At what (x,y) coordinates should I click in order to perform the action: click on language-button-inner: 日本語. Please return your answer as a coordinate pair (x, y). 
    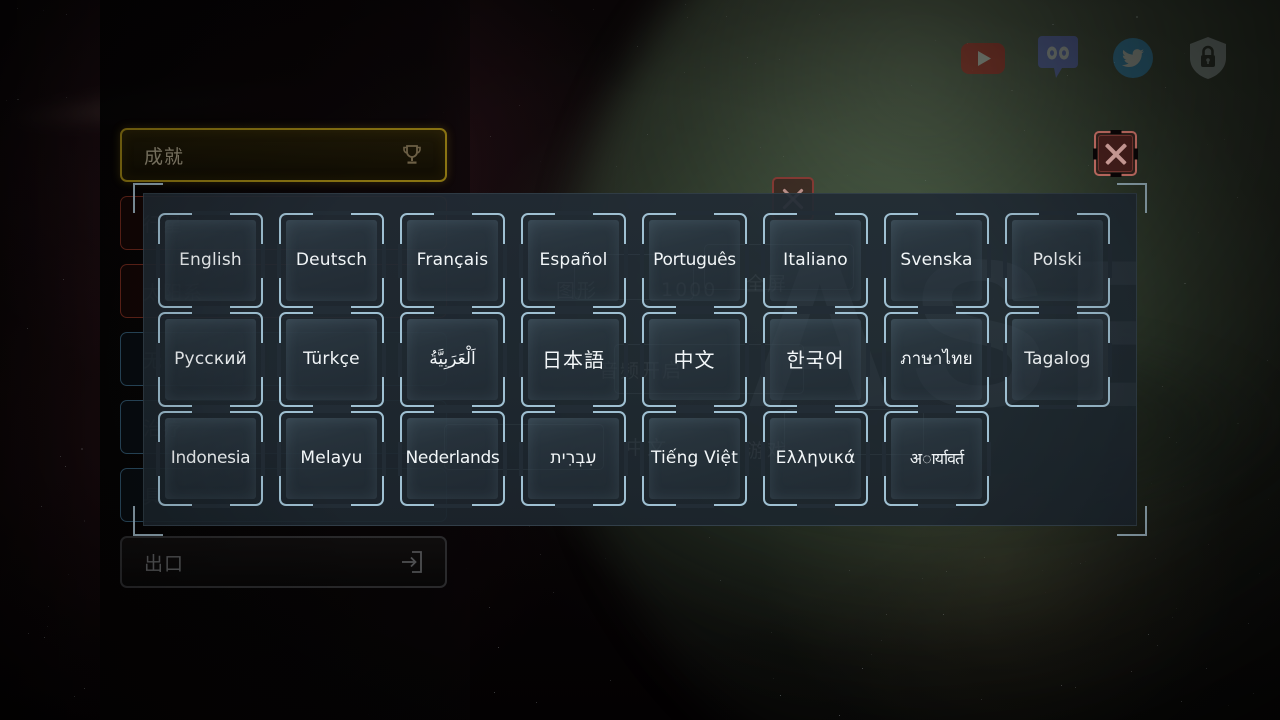
    Looking at the image, I should click on (573, 359).